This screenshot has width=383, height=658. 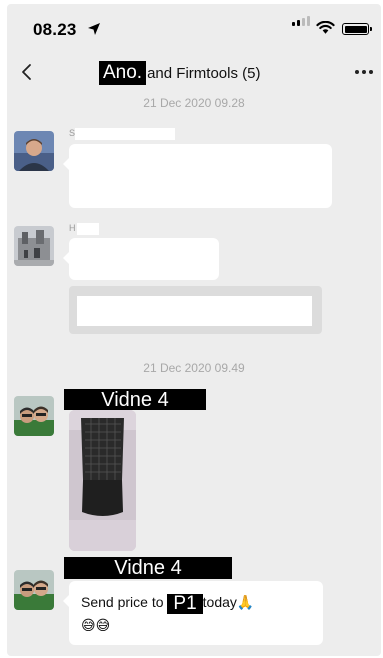 I want to click on message-text-part: Send price to, so click(x=122, y=602).